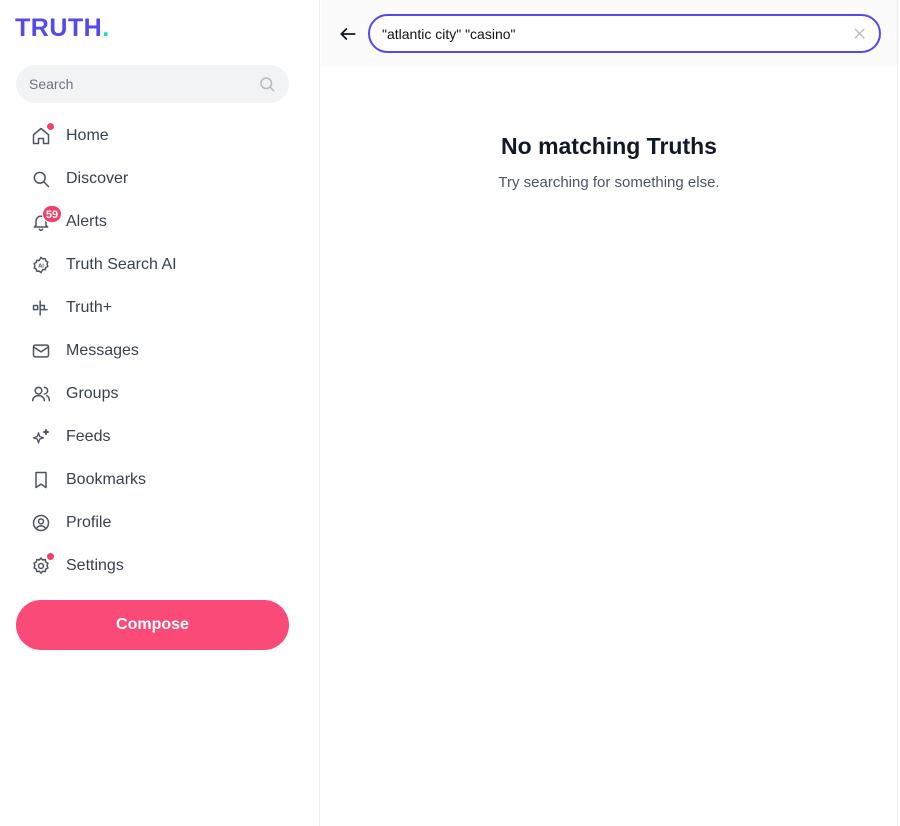  What do you see at coordinates (41, 351) in the screenshot?
I see `mail-icon` at bounding box center [41, 351].